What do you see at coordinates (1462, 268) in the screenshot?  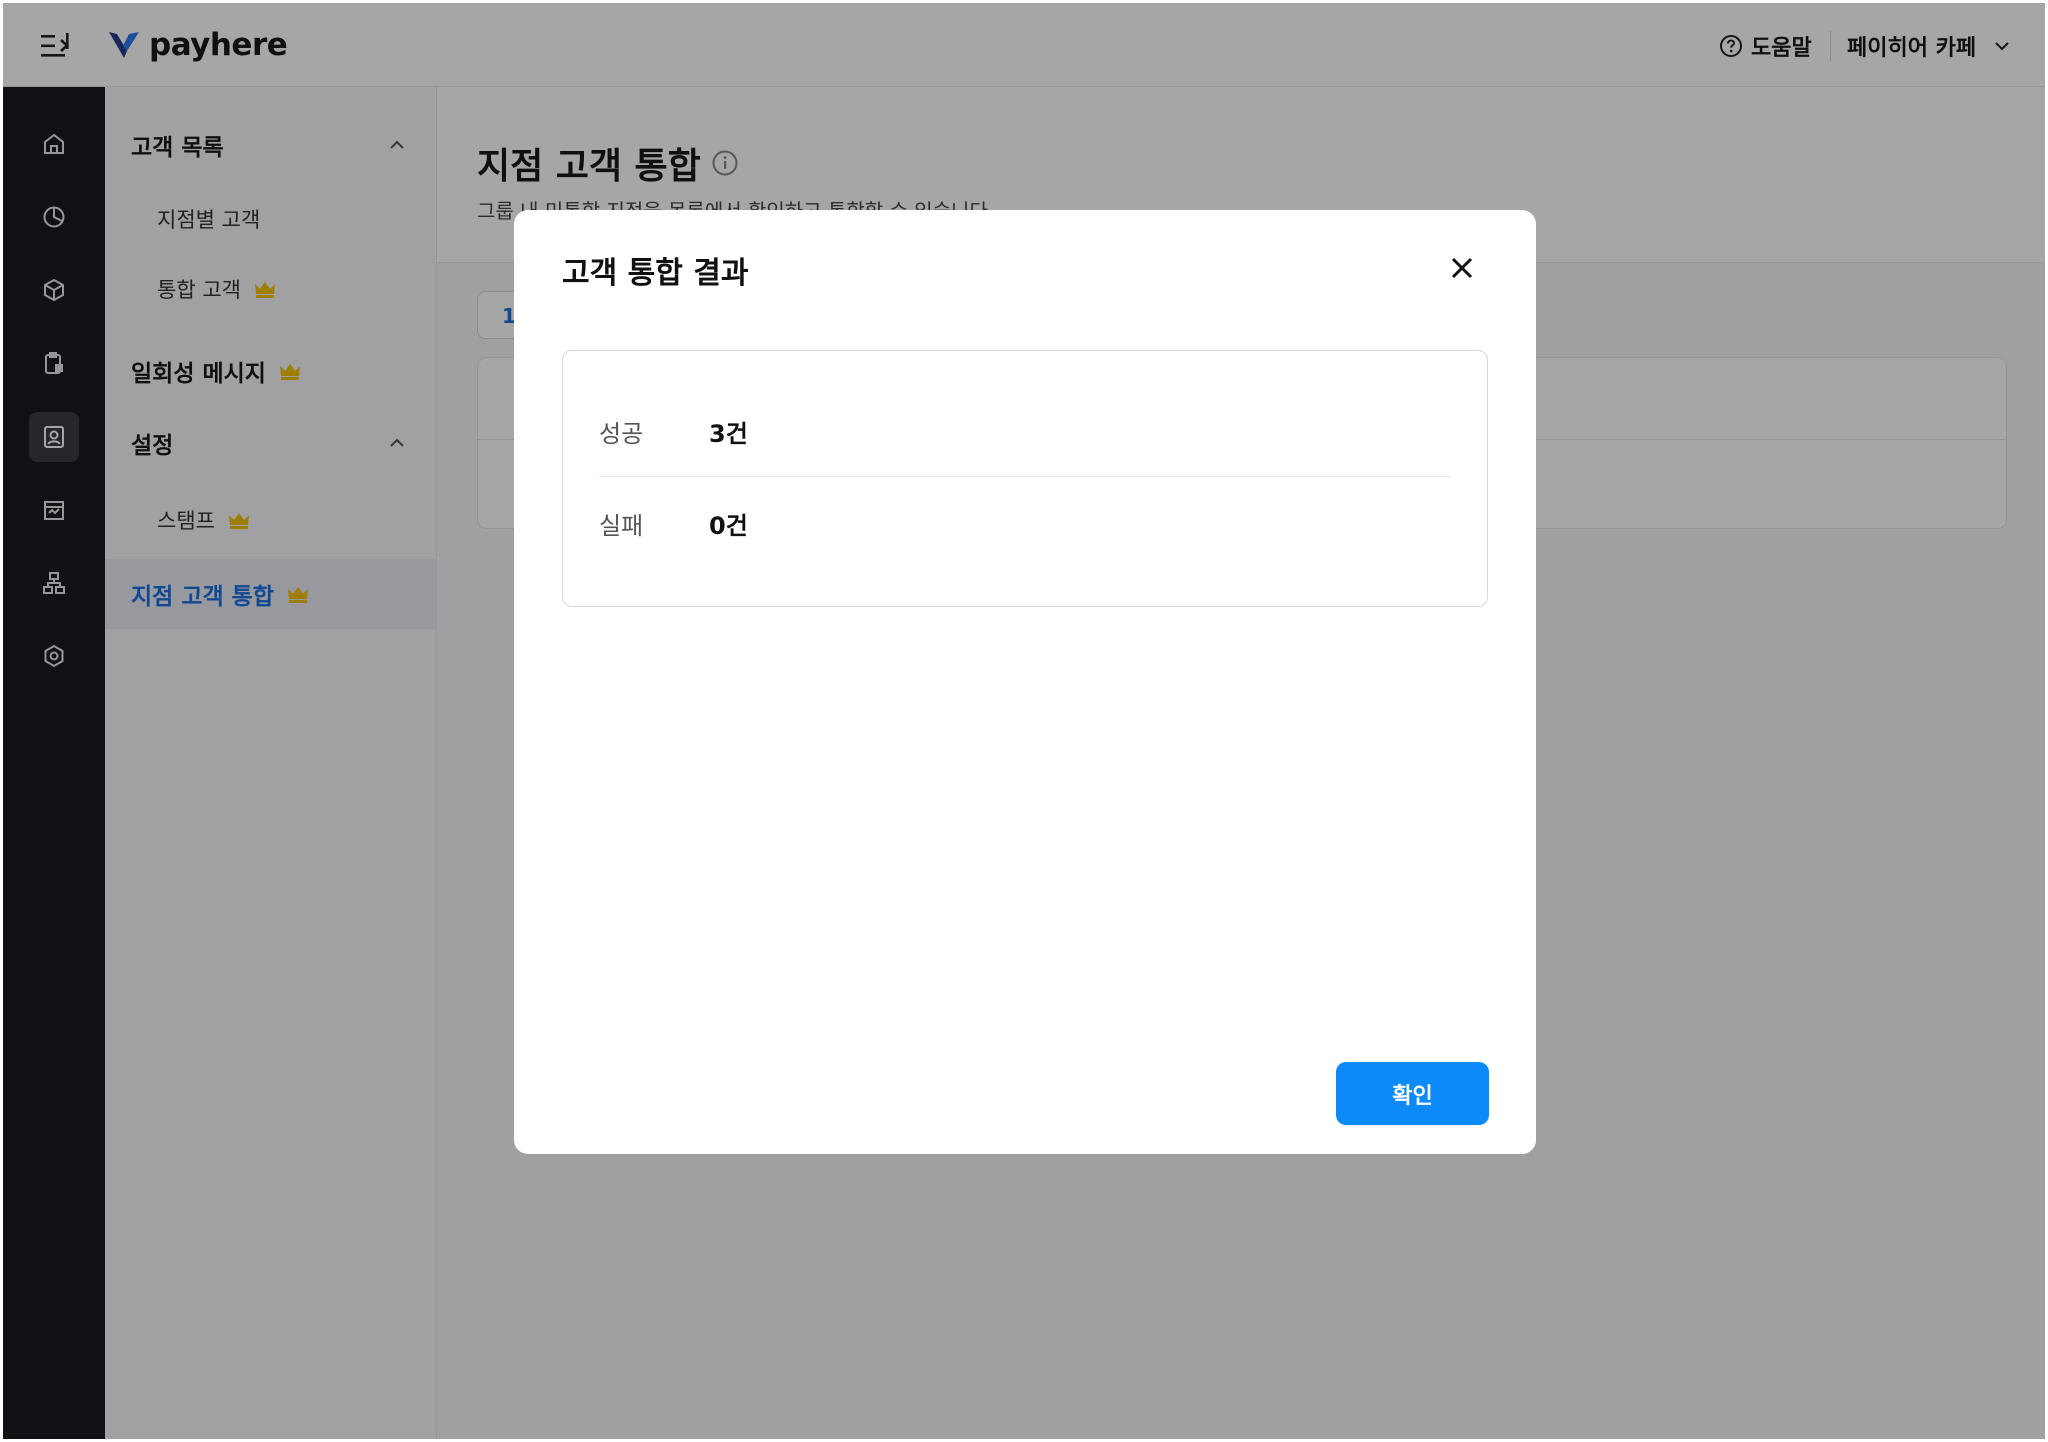 I see `close-icon` at bounding box center [1462, 268].